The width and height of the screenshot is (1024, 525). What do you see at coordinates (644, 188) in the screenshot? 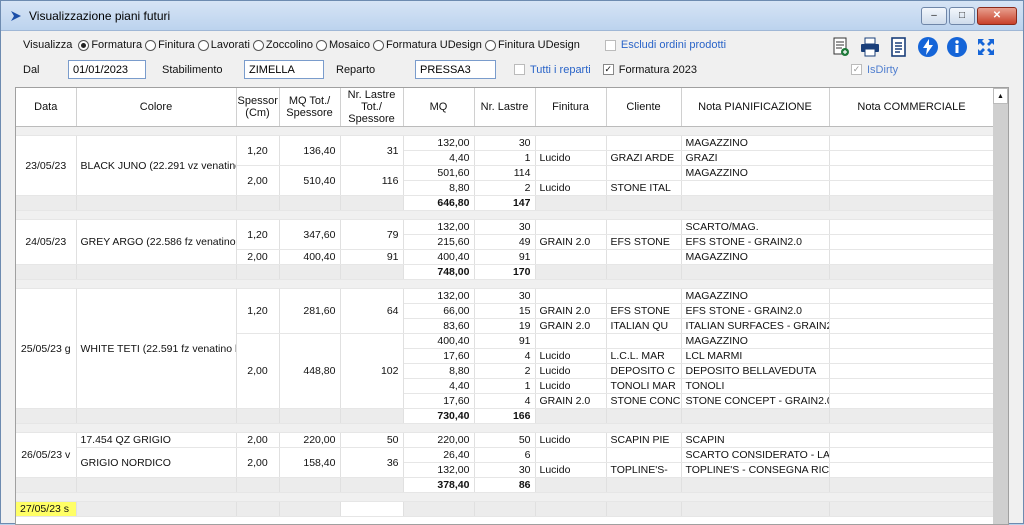
I see `cliente-cell: STONE ITAL` at bounding box center [644, 188].